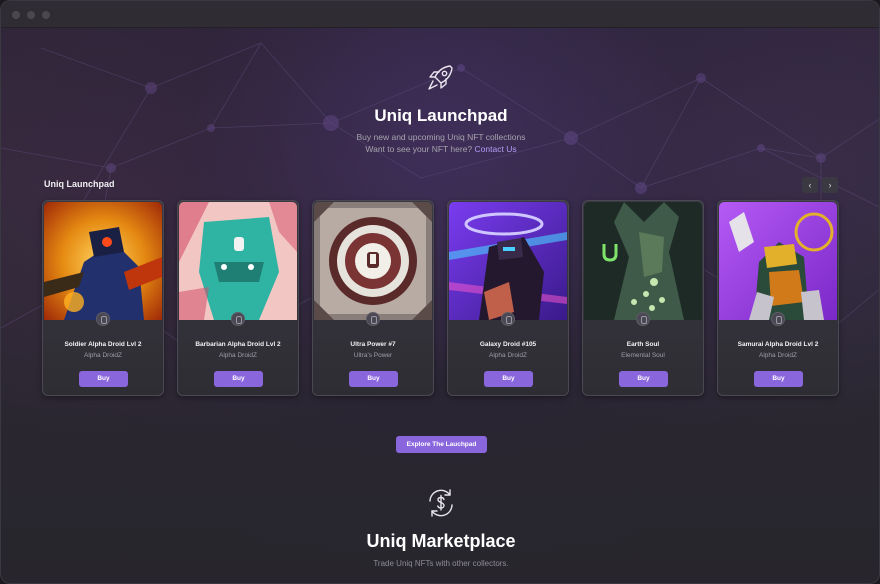 This screenshot has width=880, height=584. I want to click on nft-card: Earth Soul Elemental Soul Buy, so click(643, 298).